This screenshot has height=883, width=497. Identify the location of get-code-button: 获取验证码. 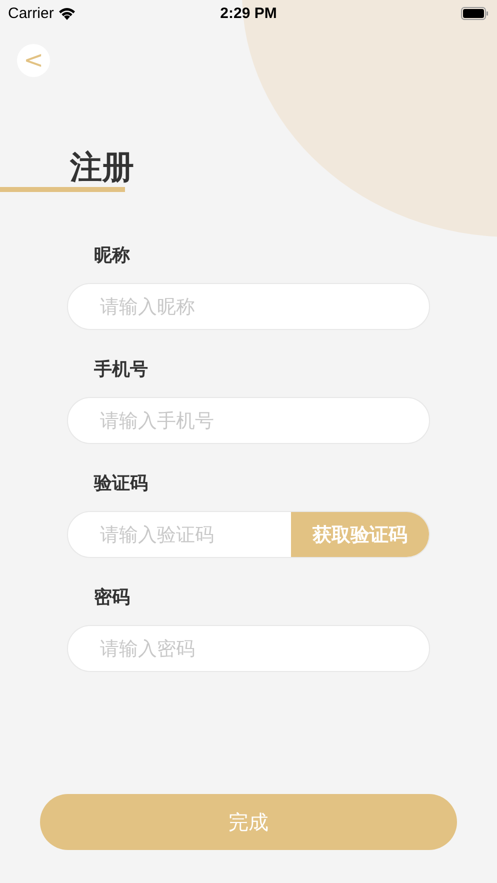
(360, 534).